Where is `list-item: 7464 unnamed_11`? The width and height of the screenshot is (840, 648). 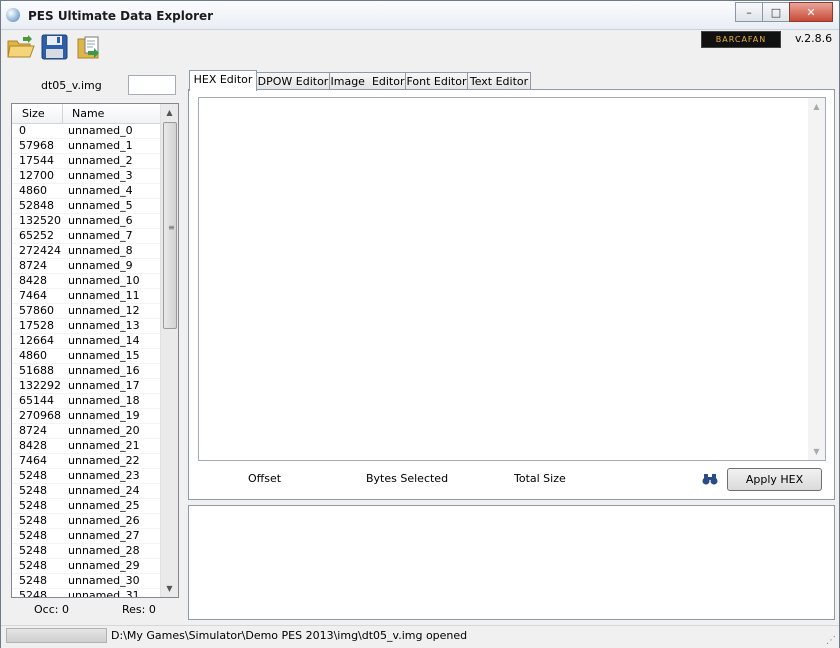
list-item: 7464 unnamed_11 is located at coordinates (86, 296).